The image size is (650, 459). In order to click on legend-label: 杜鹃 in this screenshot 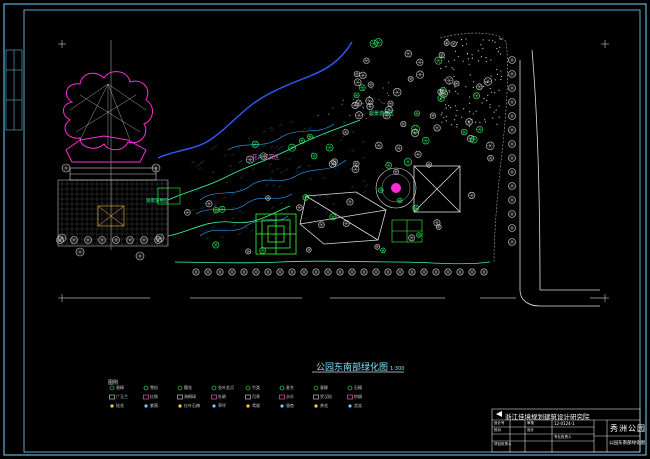, I will do `click(222, 396)`.